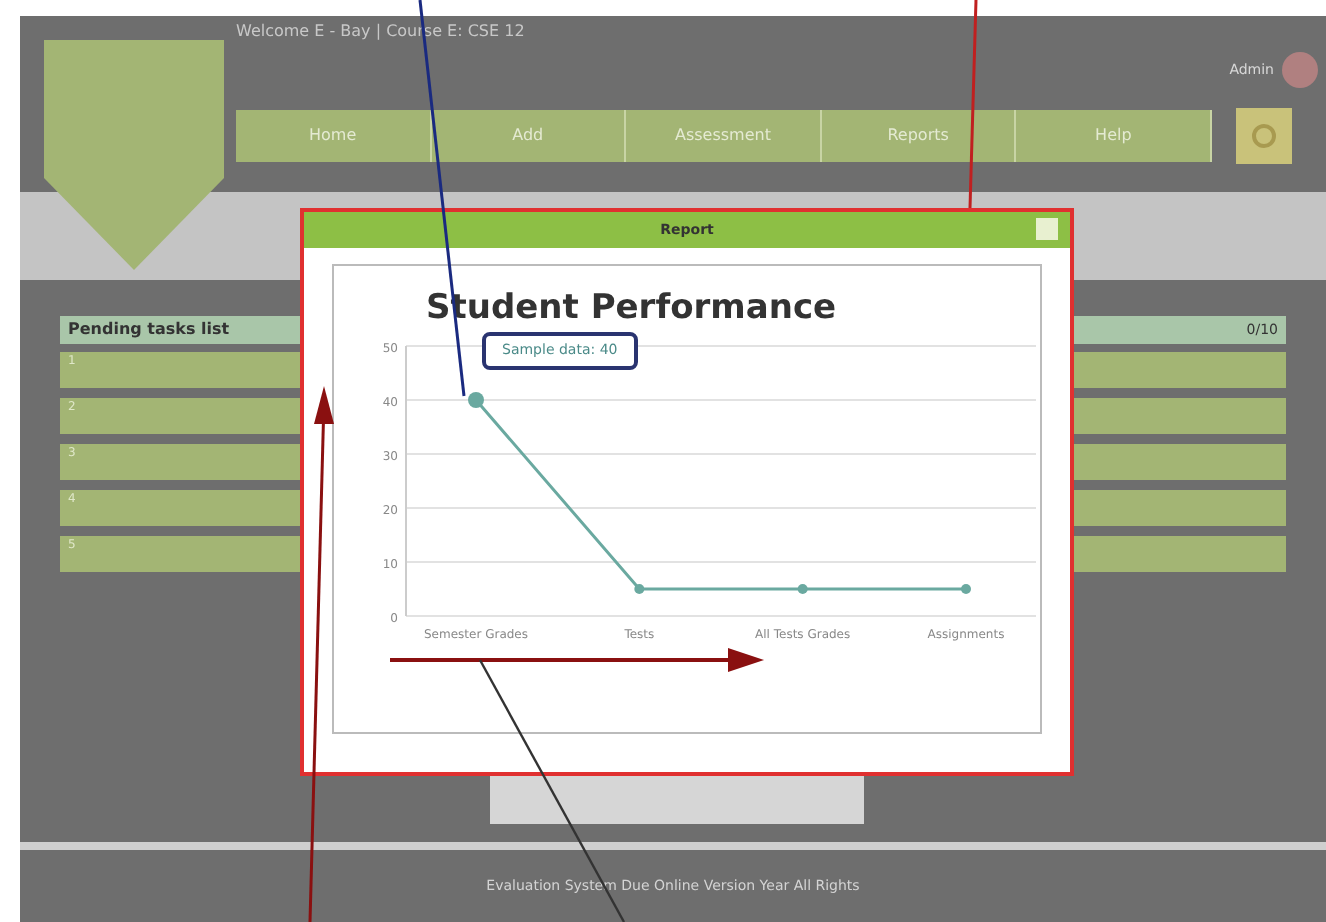 The width and height of the screenshot is (1326, 922). What do you see at coordinates (334, 136) in the screenshot?
I see `nav-tab: Home` at bounding box center [334, 136].